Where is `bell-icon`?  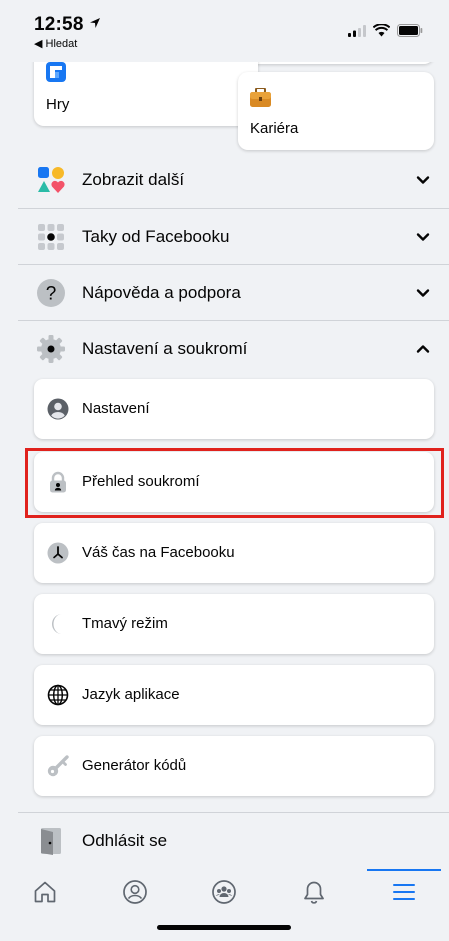 bell-icon is located at coordinates (314, 892).